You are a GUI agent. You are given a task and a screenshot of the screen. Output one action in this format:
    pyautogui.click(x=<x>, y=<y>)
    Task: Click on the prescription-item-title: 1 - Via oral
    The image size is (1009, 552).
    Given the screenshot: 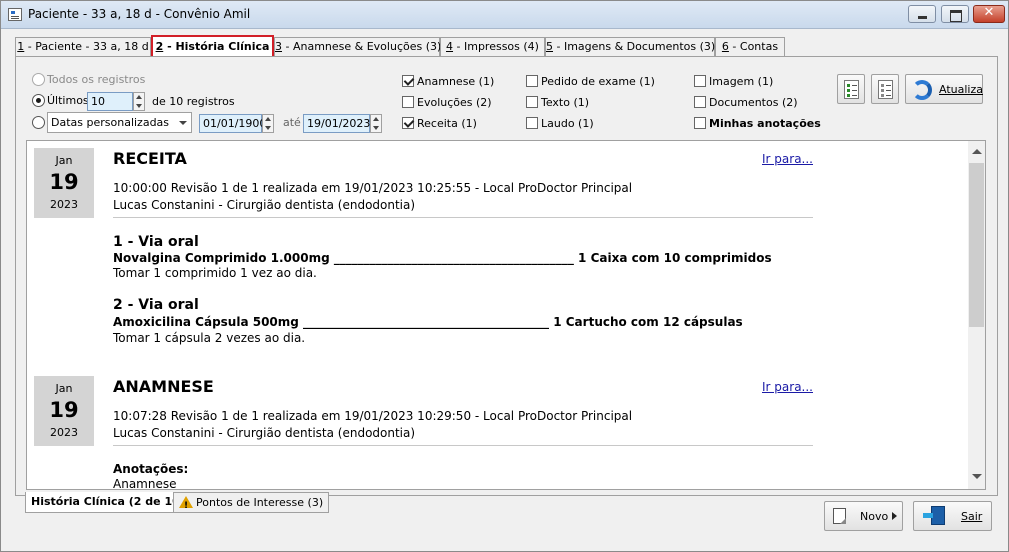 What is the action you would take?
    pyautogui.click(x=156, y=242)
    